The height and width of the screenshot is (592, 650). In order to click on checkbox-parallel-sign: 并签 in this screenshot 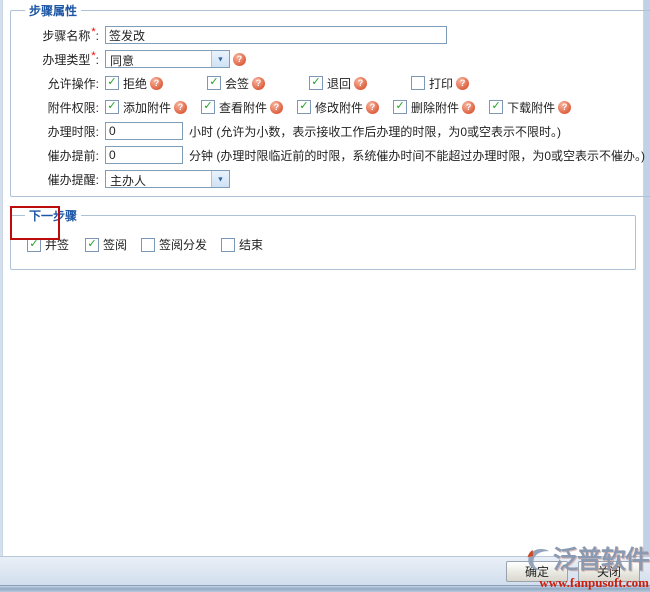, I will do `click(48, 244)`.